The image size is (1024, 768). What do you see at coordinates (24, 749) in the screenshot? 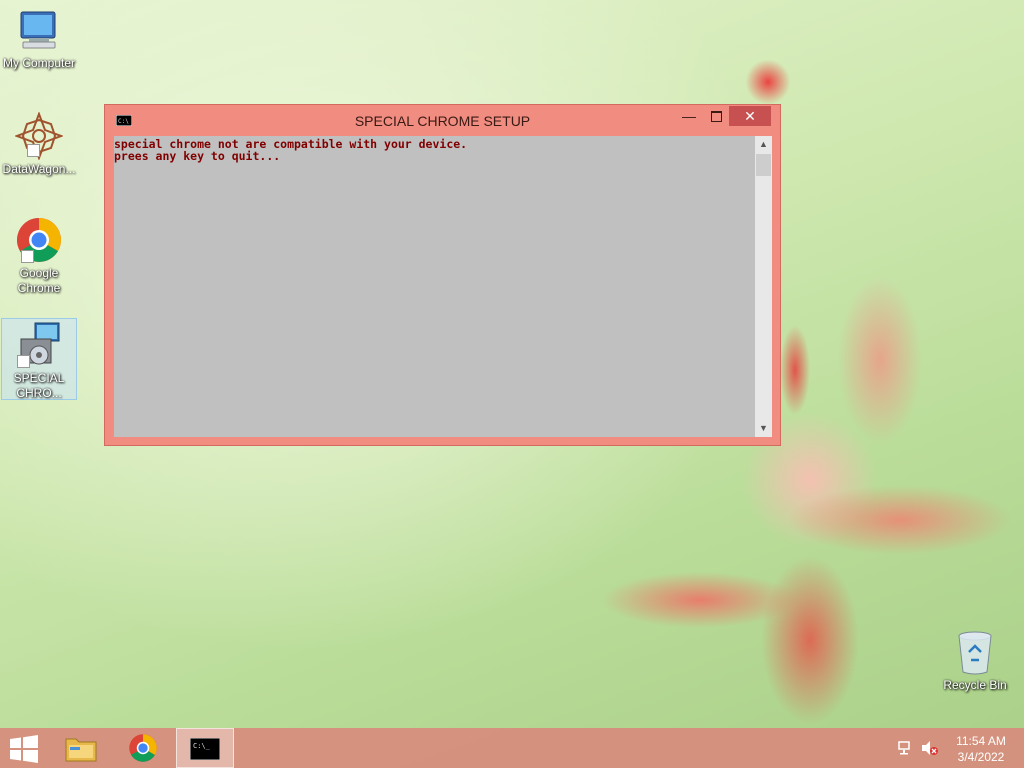
I see `windows-logo-icon` at bounding box center [24, 749].